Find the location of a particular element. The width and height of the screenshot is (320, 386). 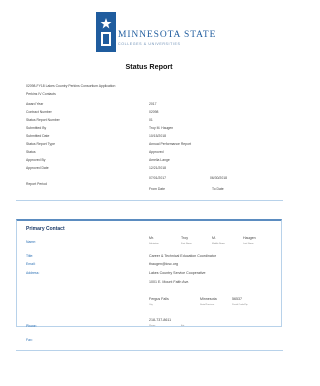

primary-contact-title: Primary Contact is located at coordinates (45, 229).